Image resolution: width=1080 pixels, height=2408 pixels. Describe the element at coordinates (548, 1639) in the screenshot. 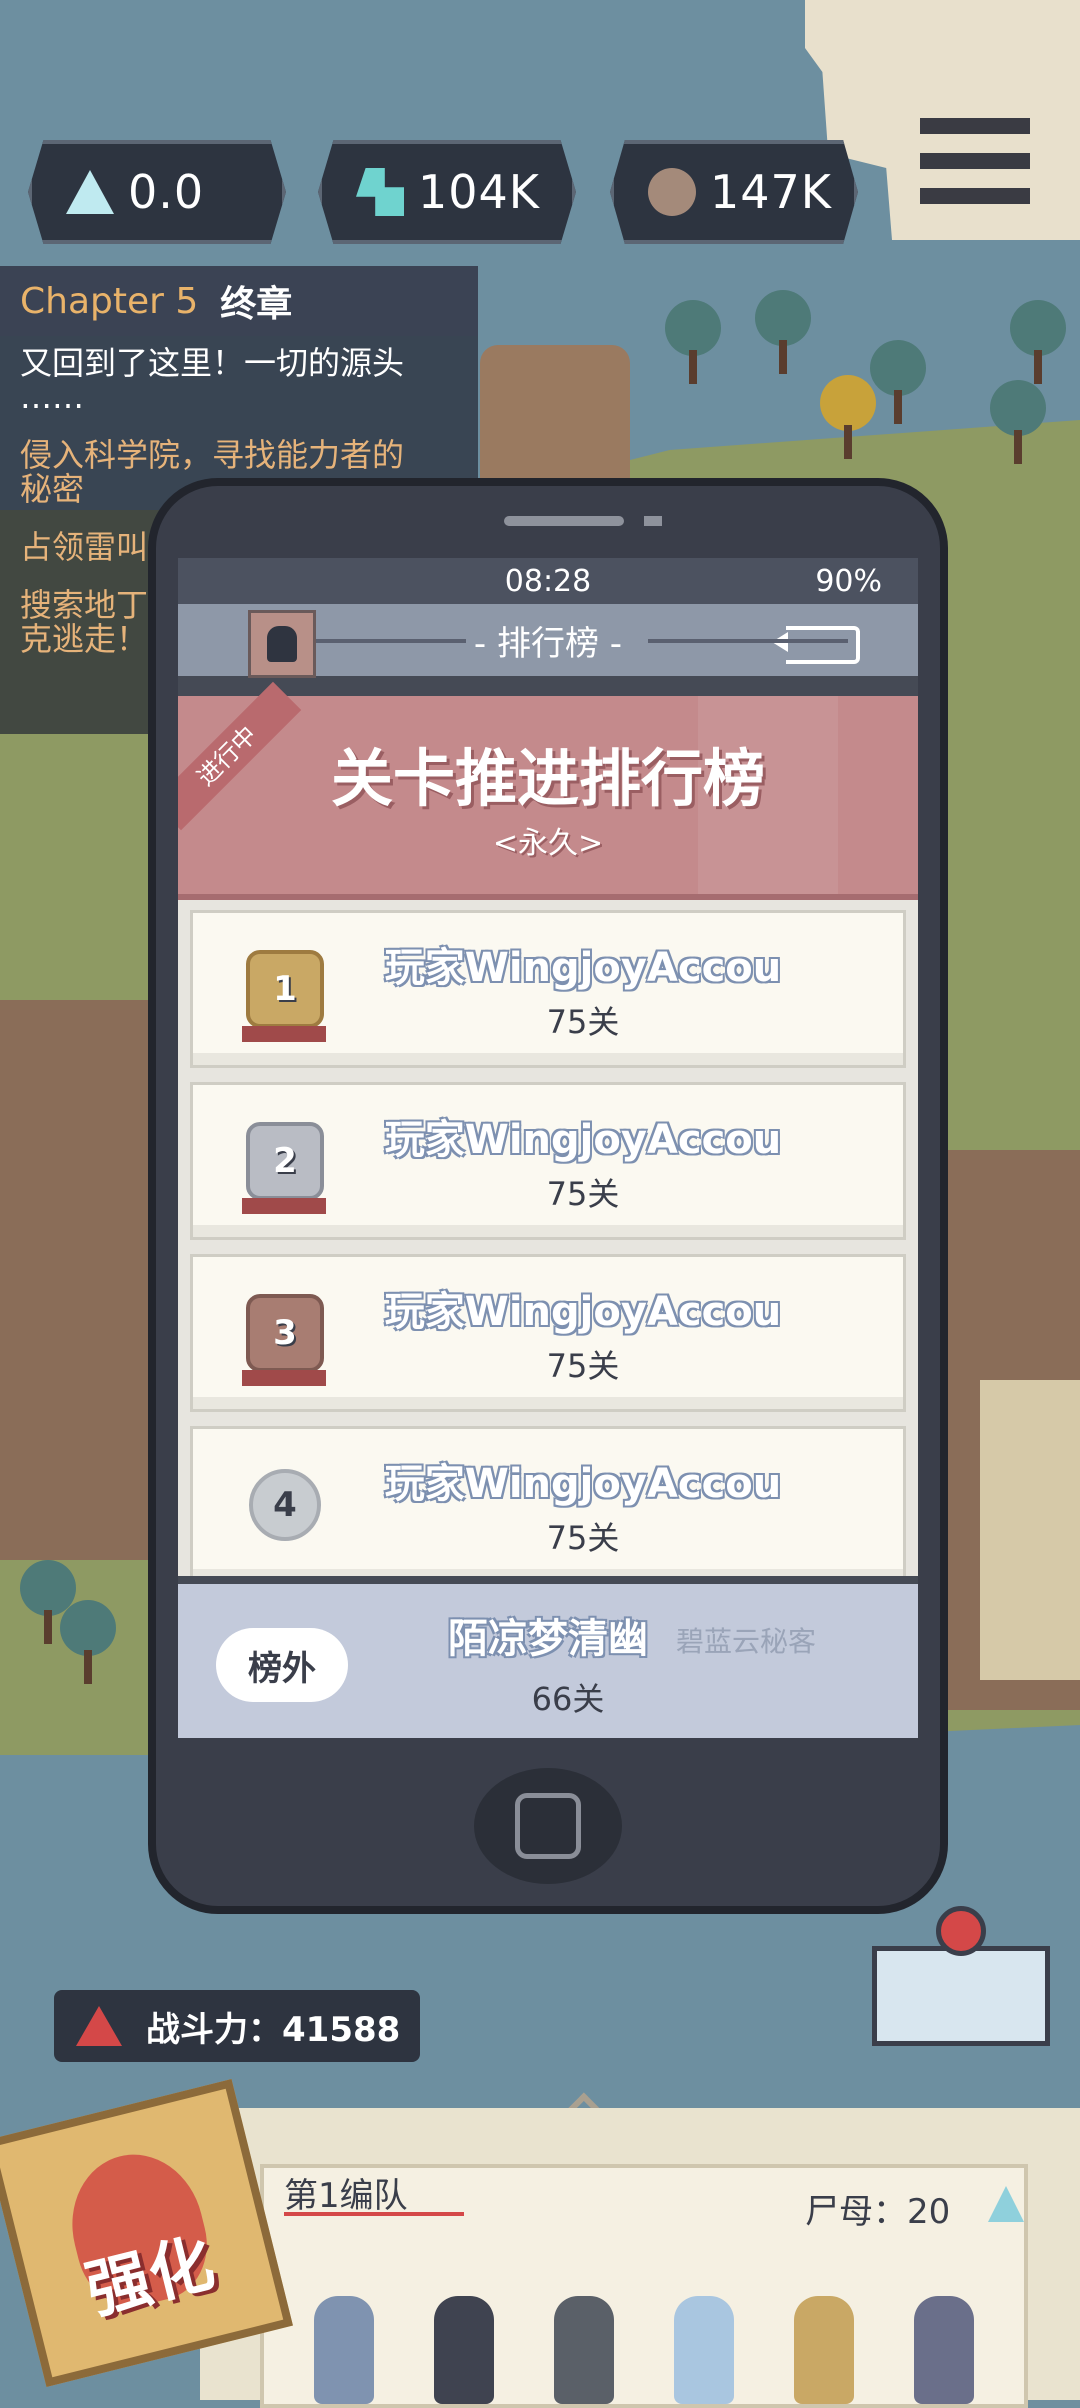

I see `self-name: 陌凉梦清幽` at that location.